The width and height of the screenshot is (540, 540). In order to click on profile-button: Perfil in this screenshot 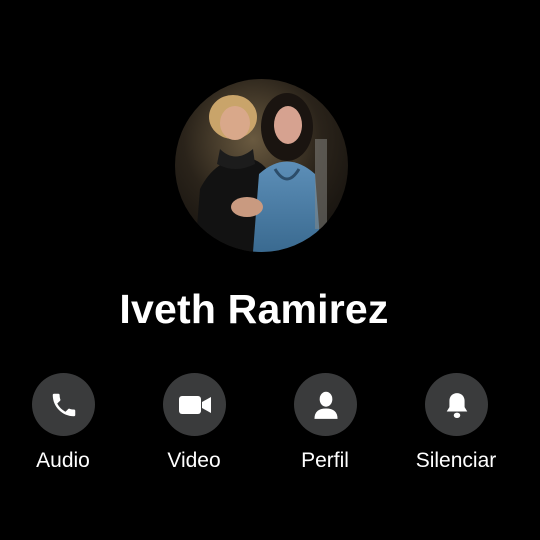, I will do `click(325, 428)`.